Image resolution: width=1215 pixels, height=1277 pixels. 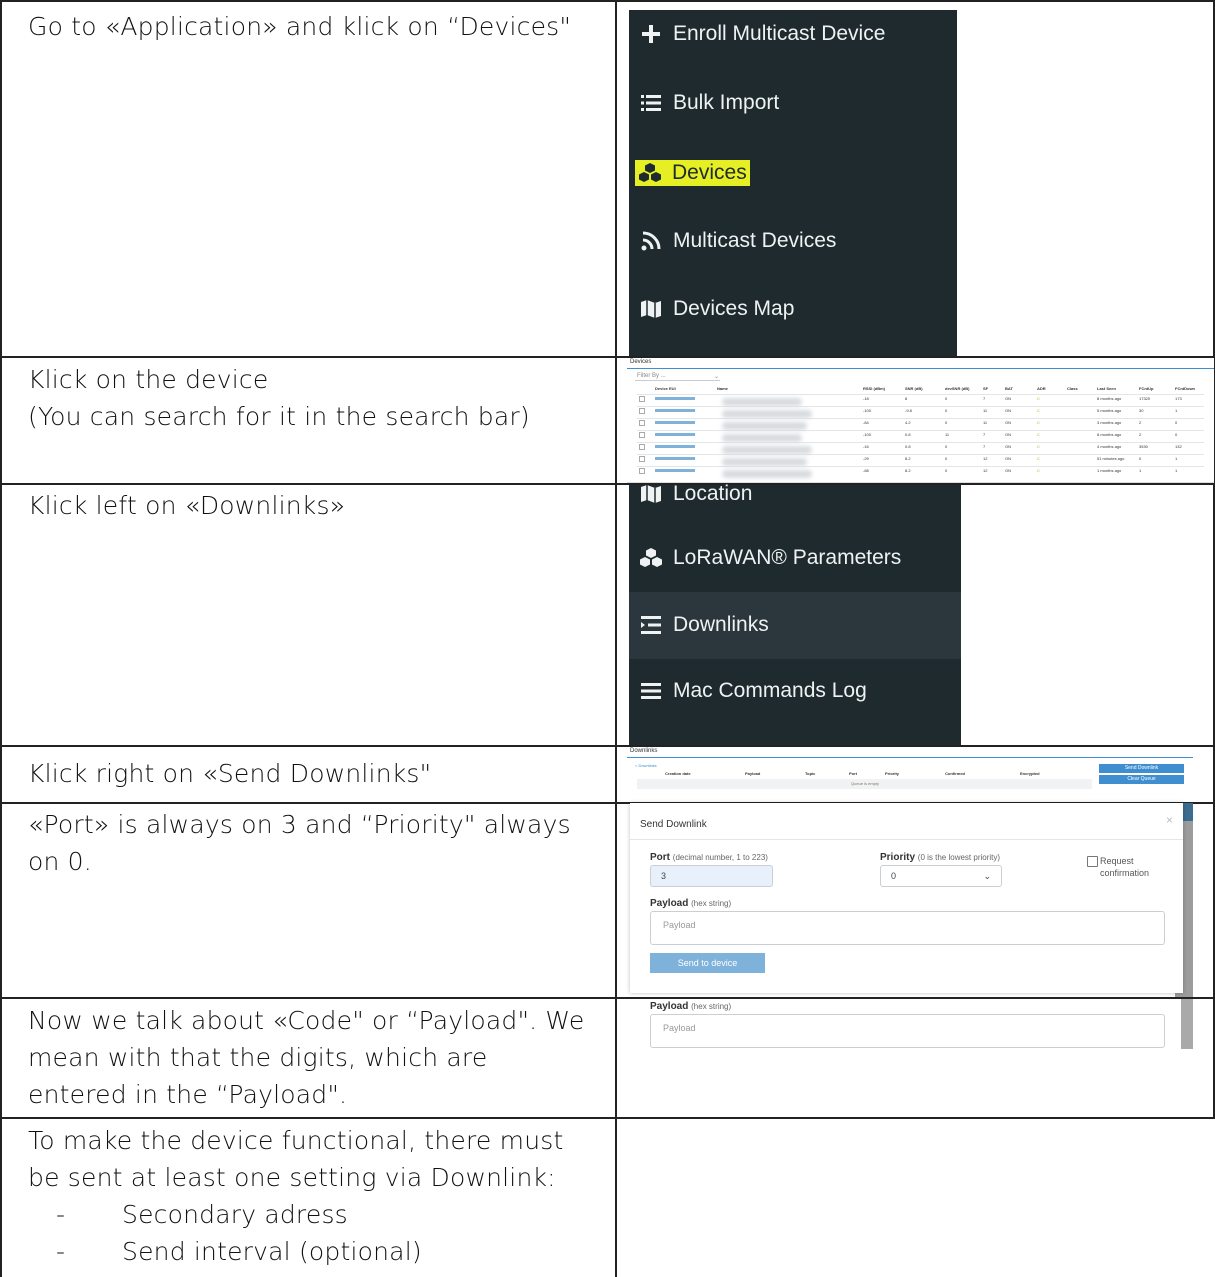 I want to click on downlinks-back-link: < Downlinks, so click(x=646, y=765).